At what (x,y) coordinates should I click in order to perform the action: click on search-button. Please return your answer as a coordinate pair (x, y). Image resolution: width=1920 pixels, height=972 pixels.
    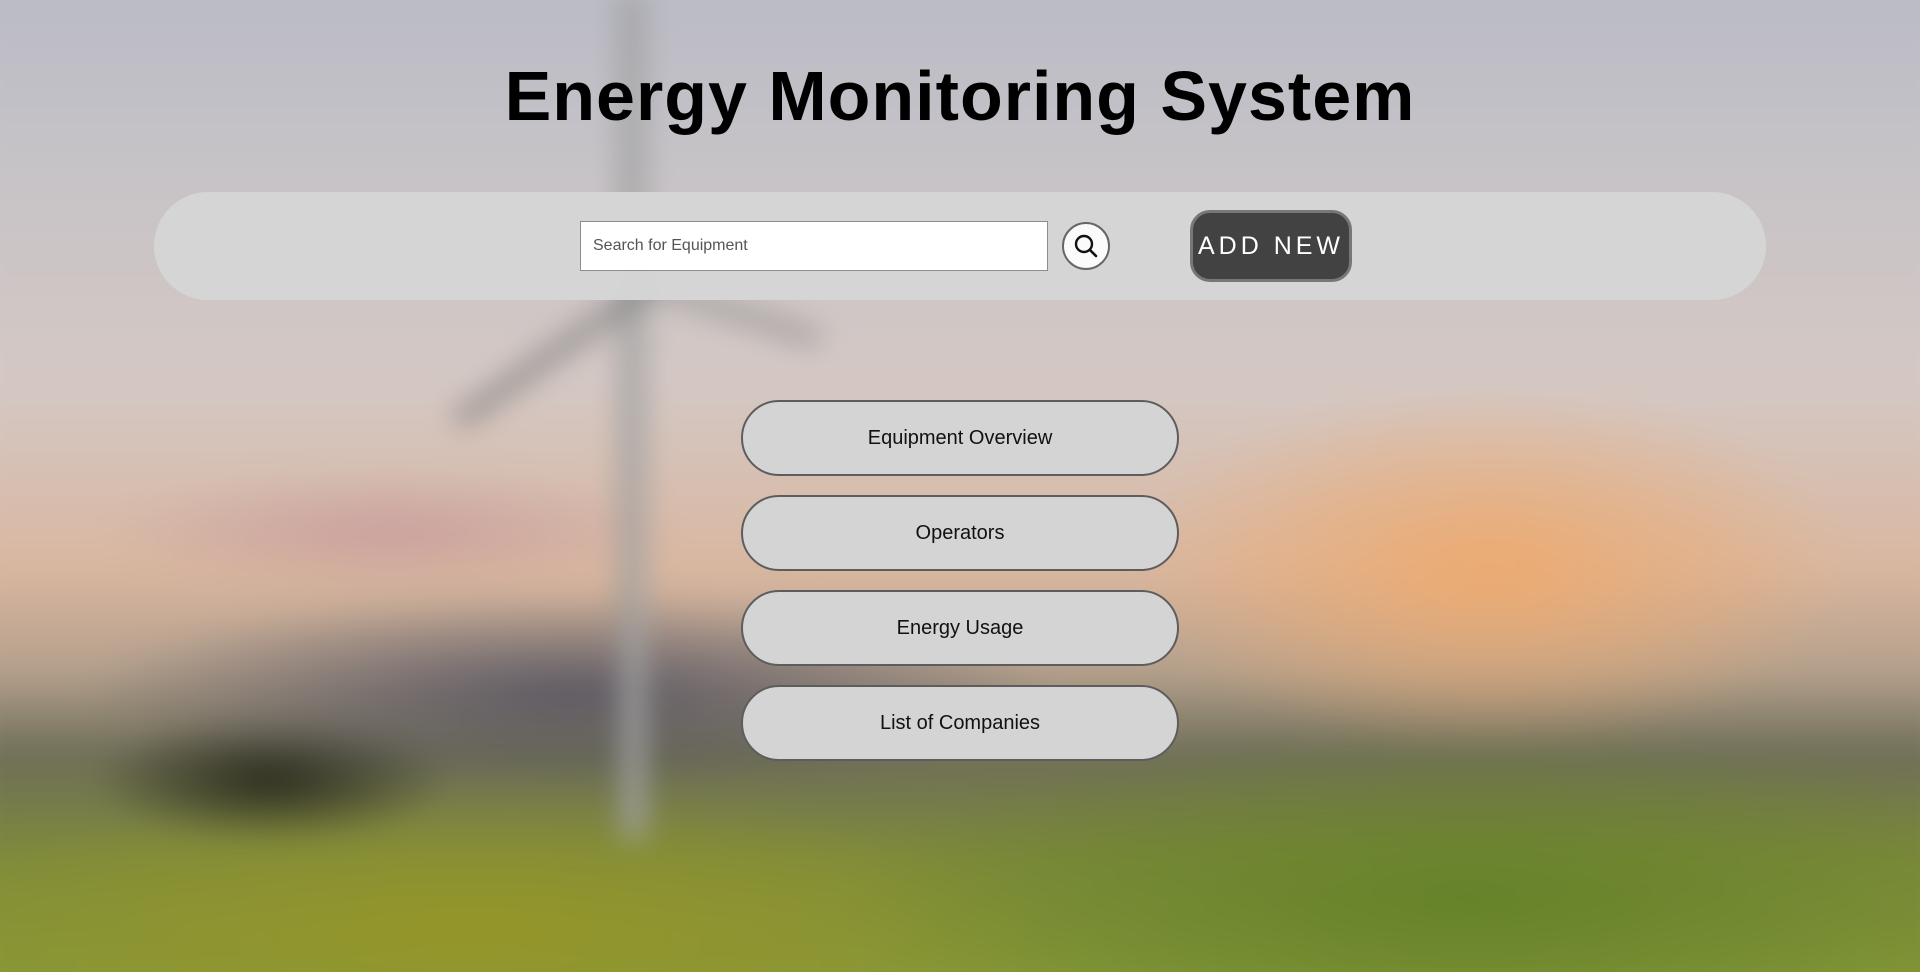
    Looking at the image, I should click on (1086, 246).